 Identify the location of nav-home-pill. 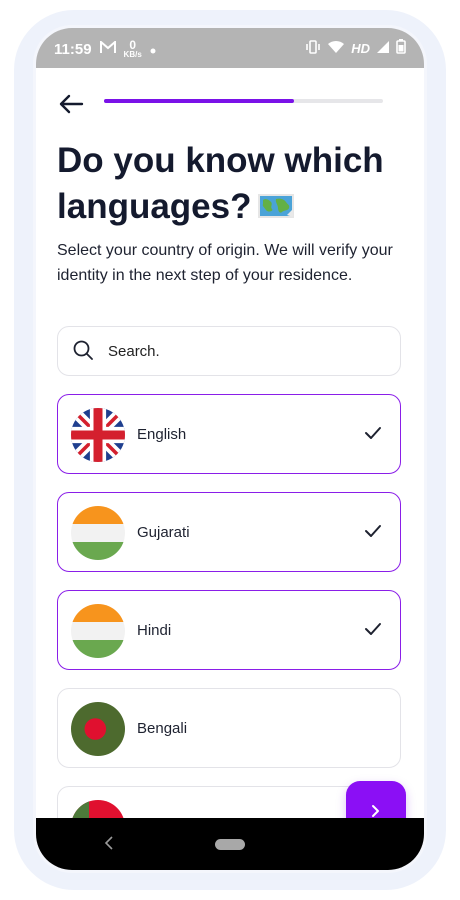
(230, 844).